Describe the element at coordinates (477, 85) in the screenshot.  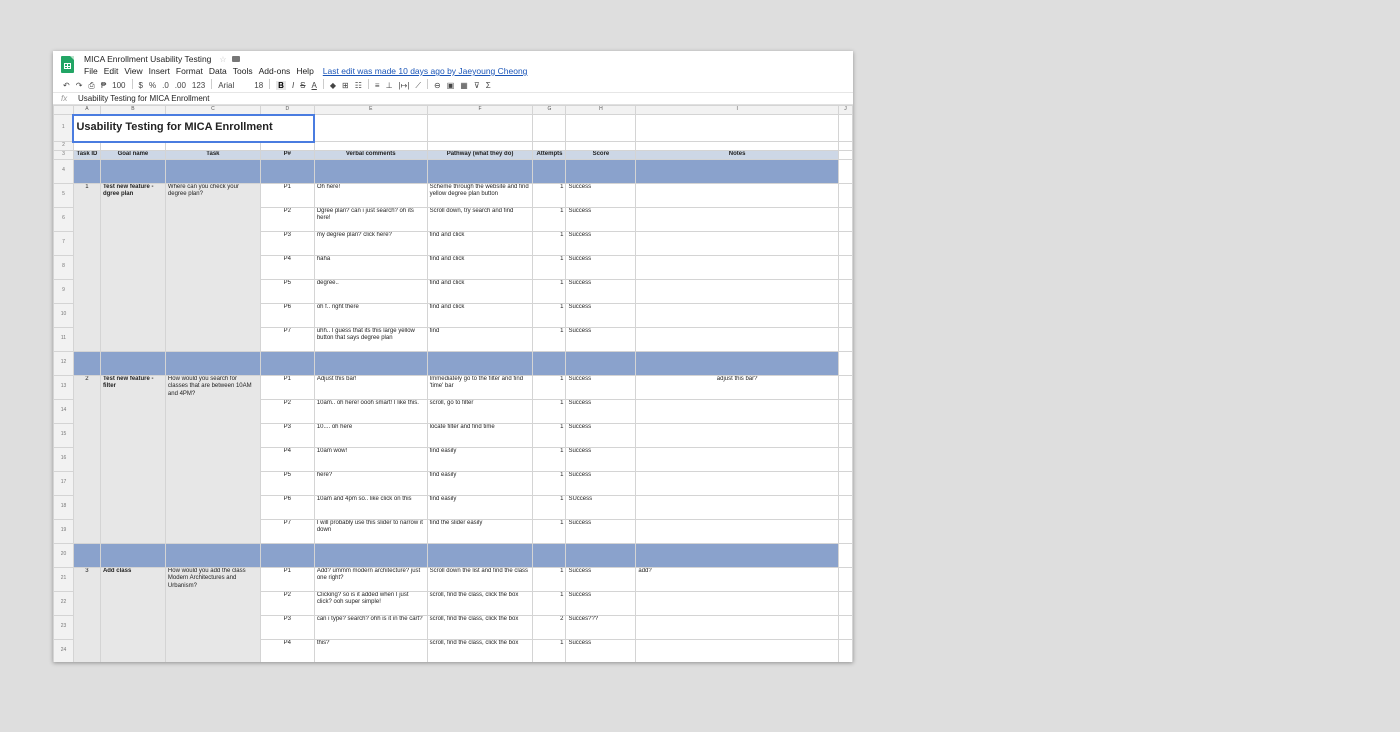
I see `filter-icon: ⊽` at that location.